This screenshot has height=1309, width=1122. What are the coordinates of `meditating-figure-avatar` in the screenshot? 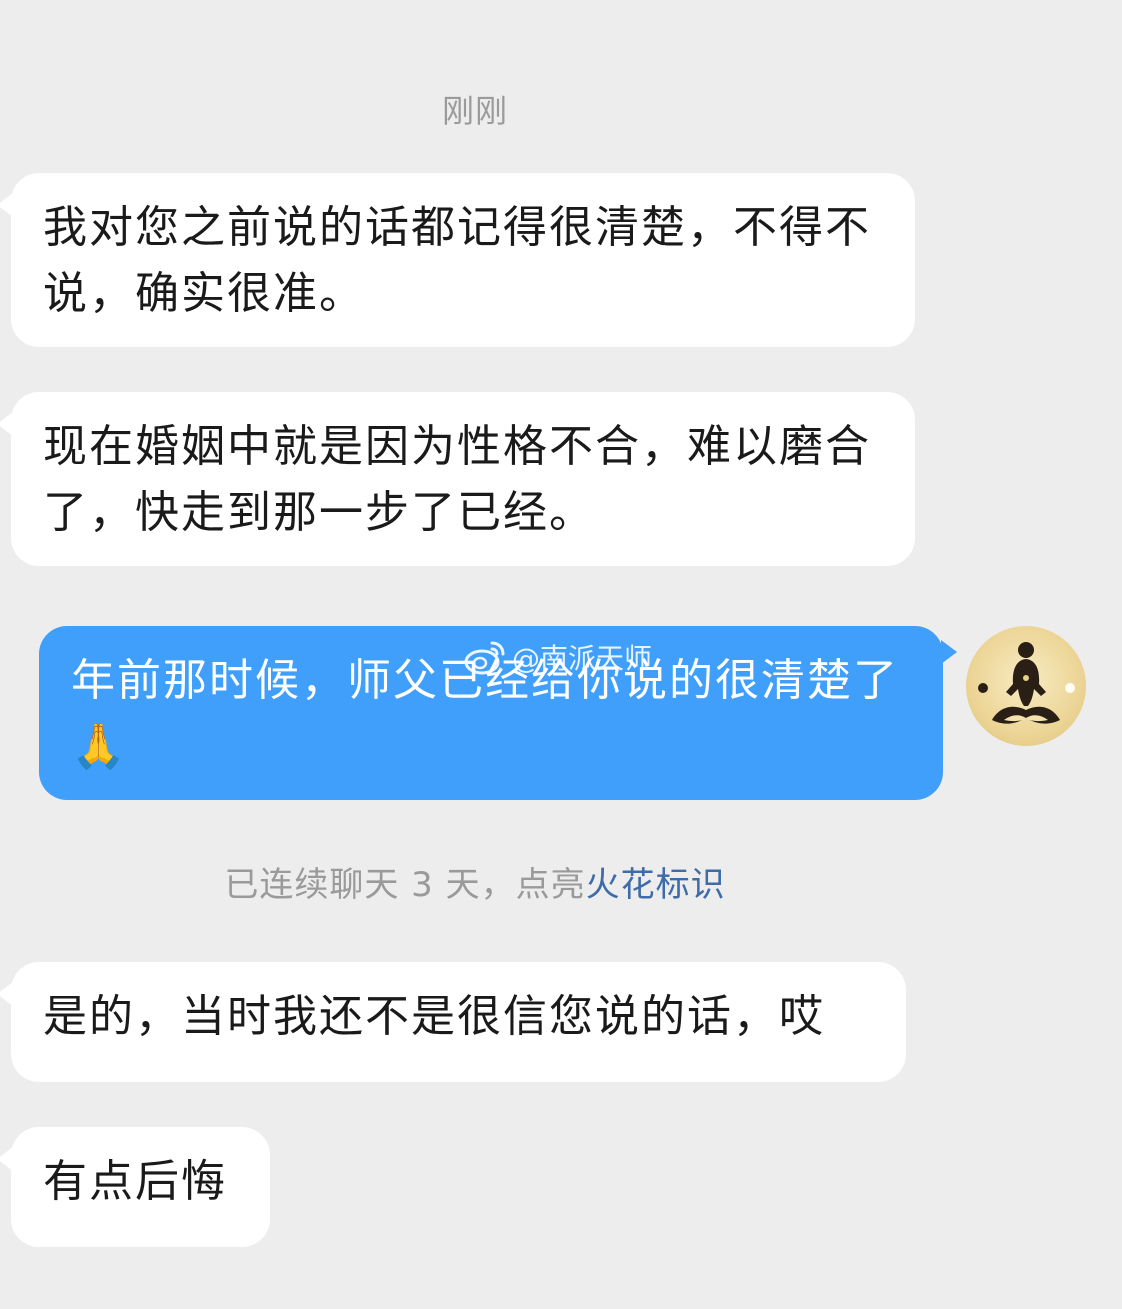 It's located at (1026, 686).